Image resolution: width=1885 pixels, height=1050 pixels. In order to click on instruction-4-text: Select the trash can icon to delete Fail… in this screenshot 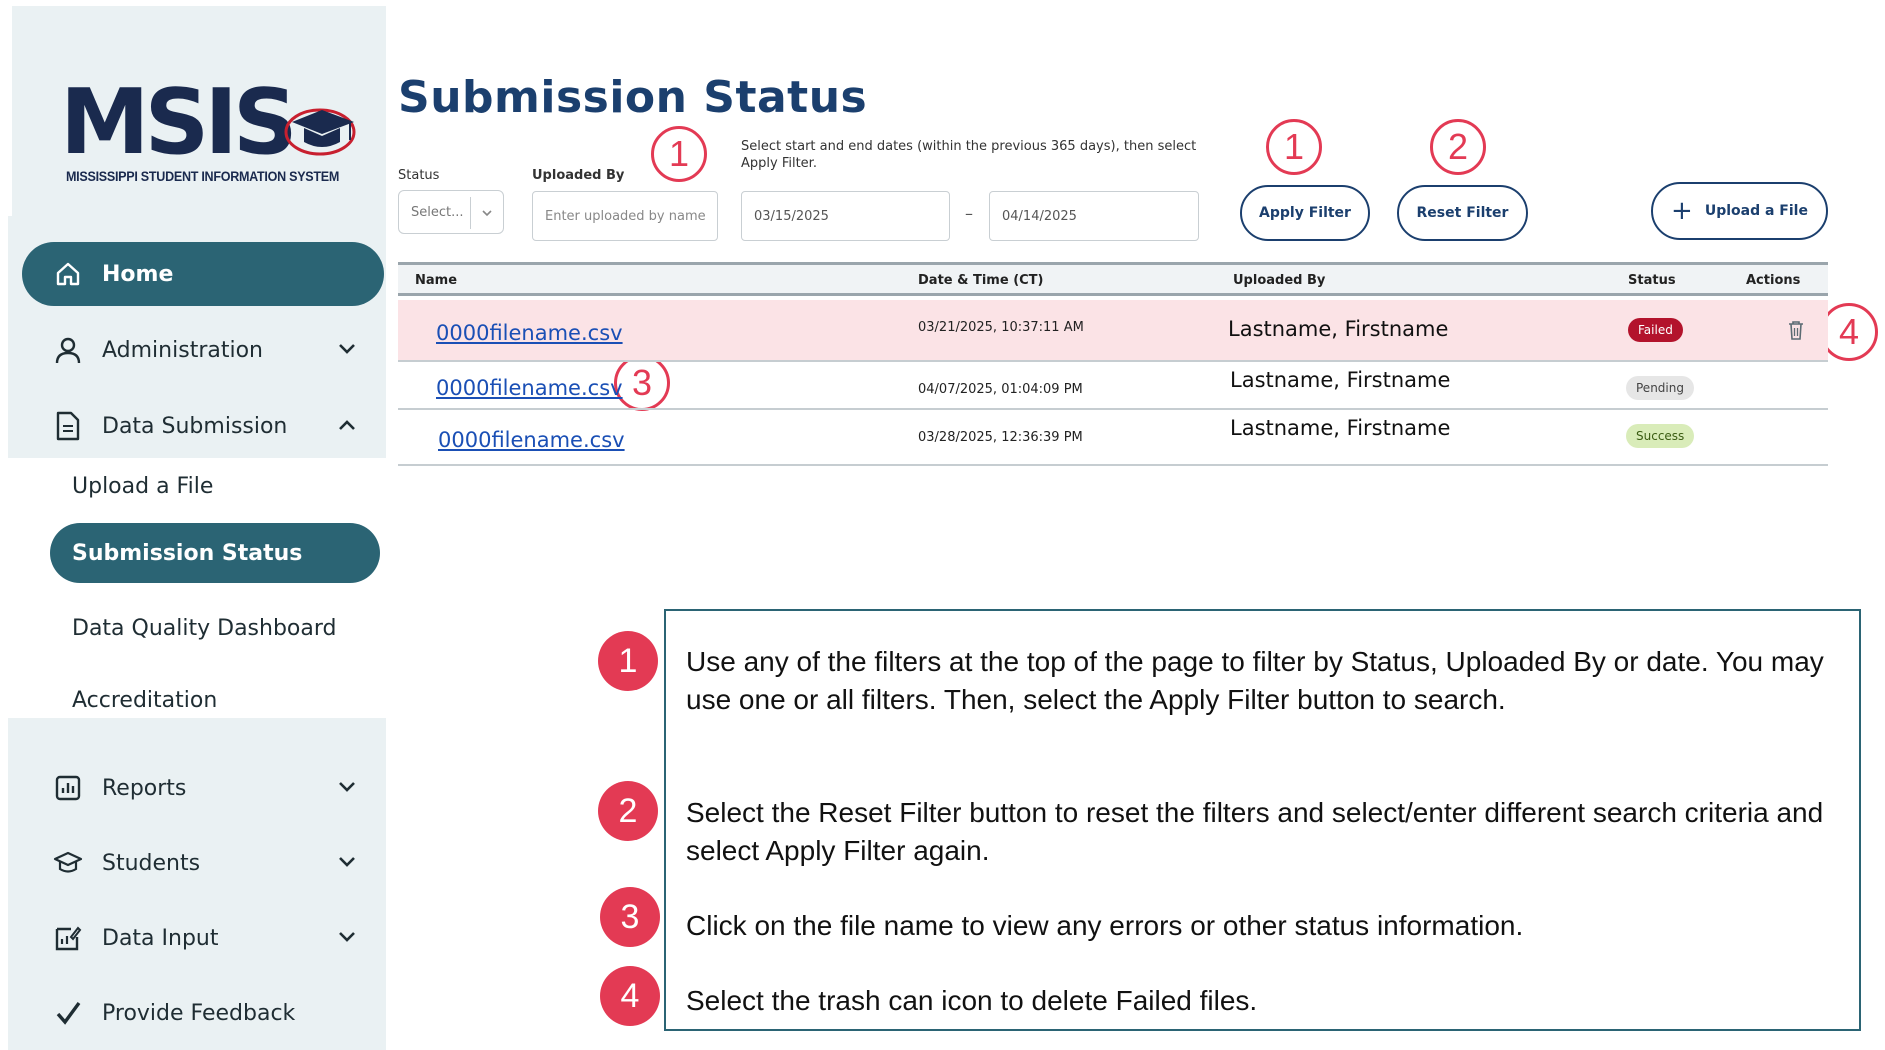, I will do `click(972, 1000)`.